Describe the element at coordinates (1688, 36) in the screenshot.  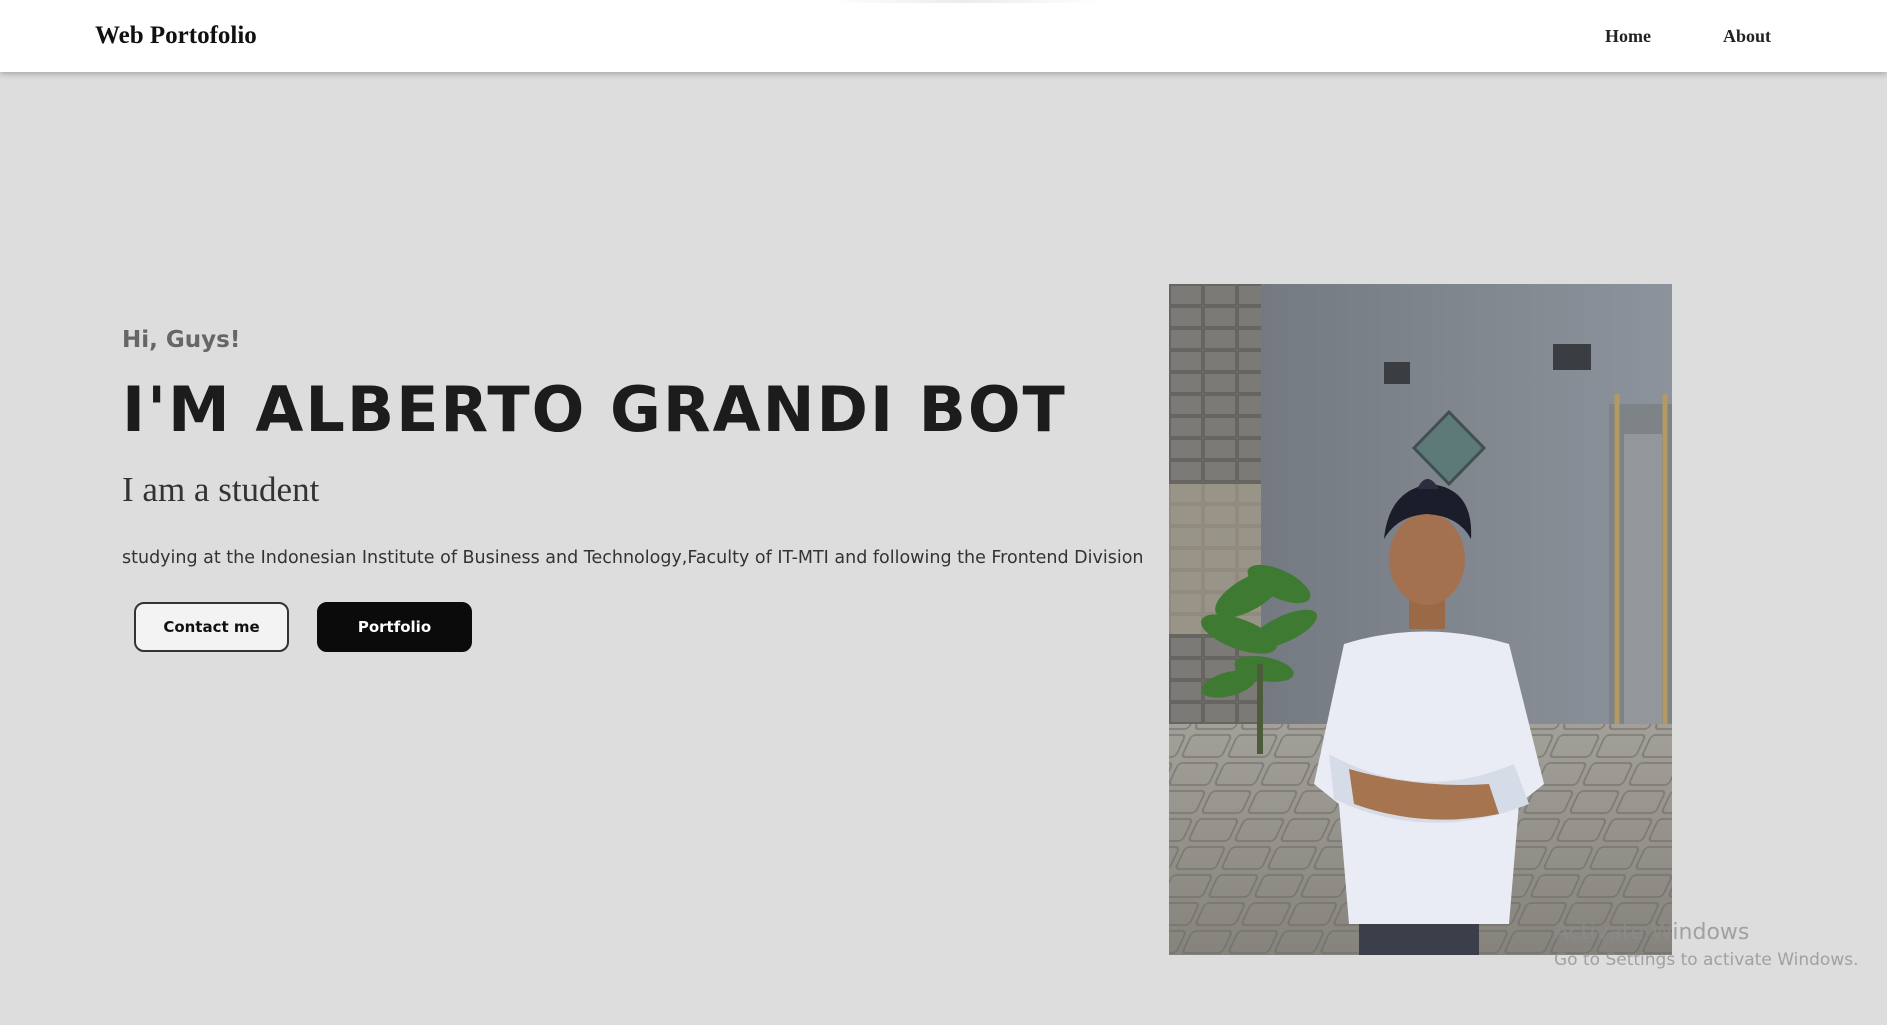
I see `nav-links: Home About` at that location.